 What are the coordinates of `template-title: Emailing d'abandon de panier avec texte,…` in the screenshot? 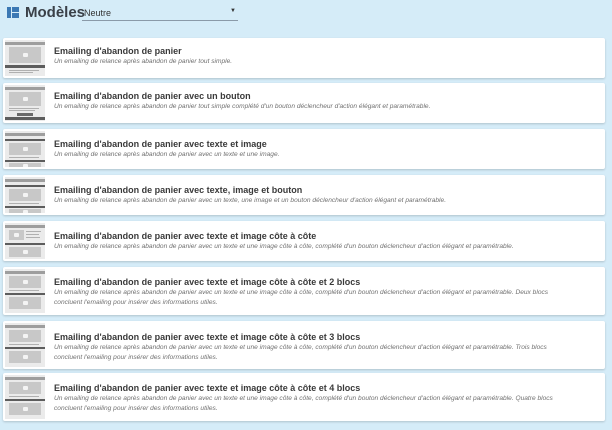 It's located at (178, 190).